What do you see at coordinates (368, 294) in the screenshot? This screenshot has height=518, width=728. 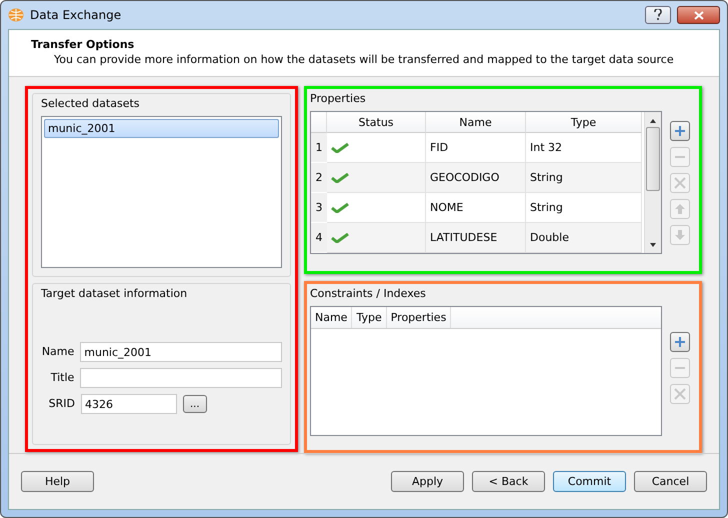 I see `group-title: Constraints / Indexes` at bounding box center [368, 294].